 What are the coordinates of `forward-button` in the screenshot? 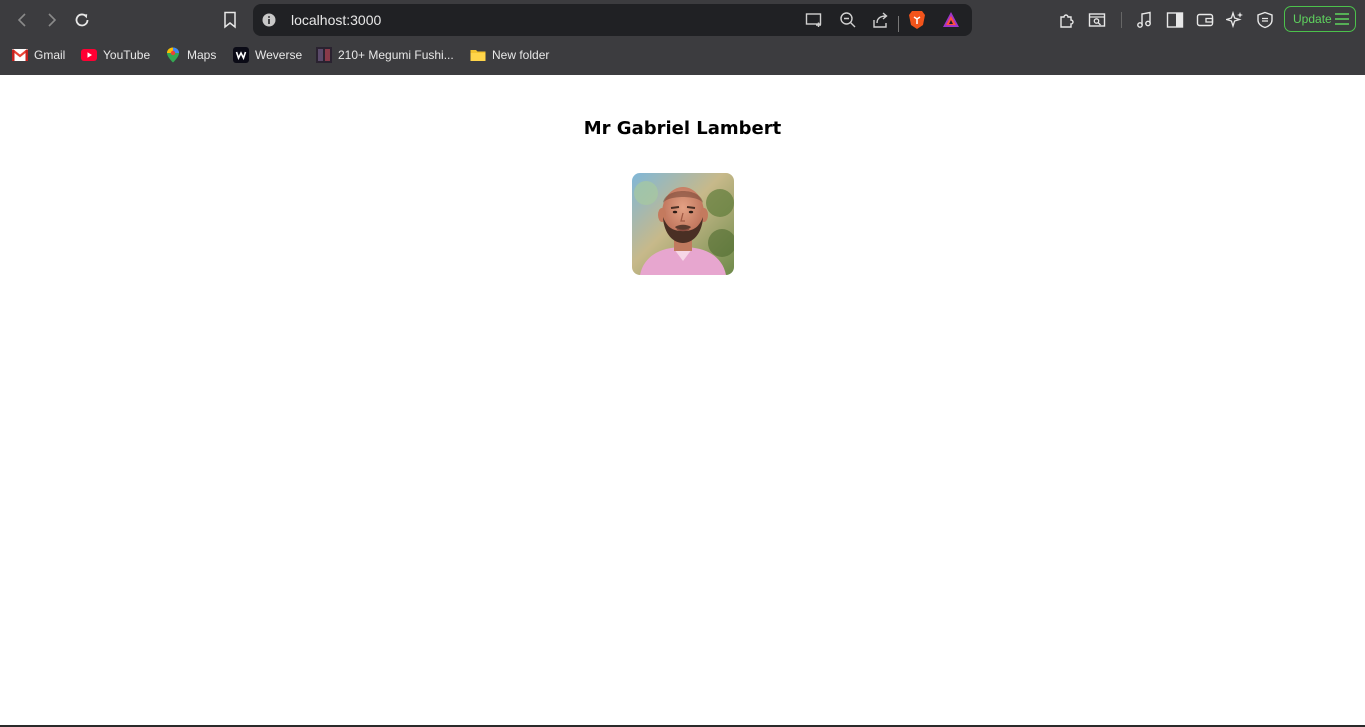 It's located at (52, 20).